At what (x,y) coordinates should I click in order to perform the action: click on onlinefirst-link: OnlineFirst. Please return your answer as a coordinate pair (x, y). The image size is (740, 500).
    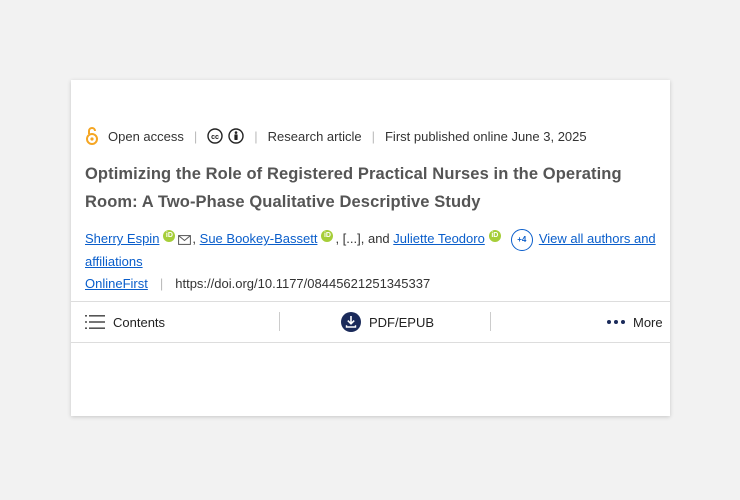
    Looking at the image, I should click on (116, 283).